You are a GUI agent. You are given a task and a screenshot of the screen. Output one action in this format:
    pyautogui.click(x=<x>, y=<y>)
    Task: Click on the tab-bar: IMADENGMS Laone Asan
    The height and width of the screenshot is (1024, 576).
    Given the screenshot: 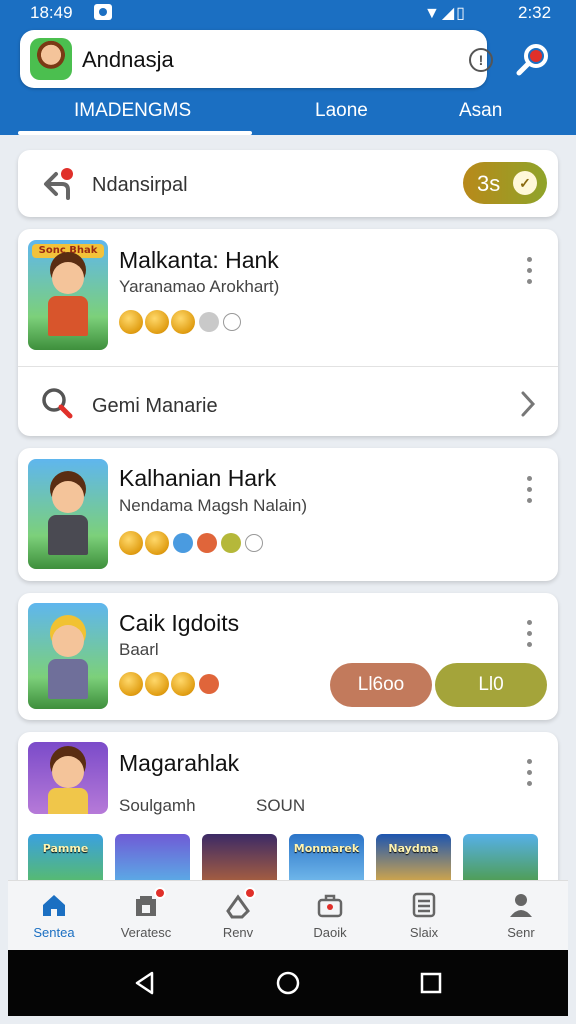 What is the action you would take?
    pyautogui.click(x=288, y=113)
    